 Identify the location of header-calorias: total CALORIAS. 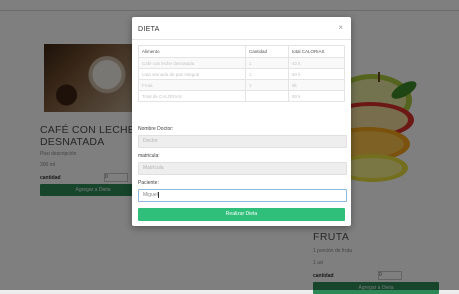
(316, 51).